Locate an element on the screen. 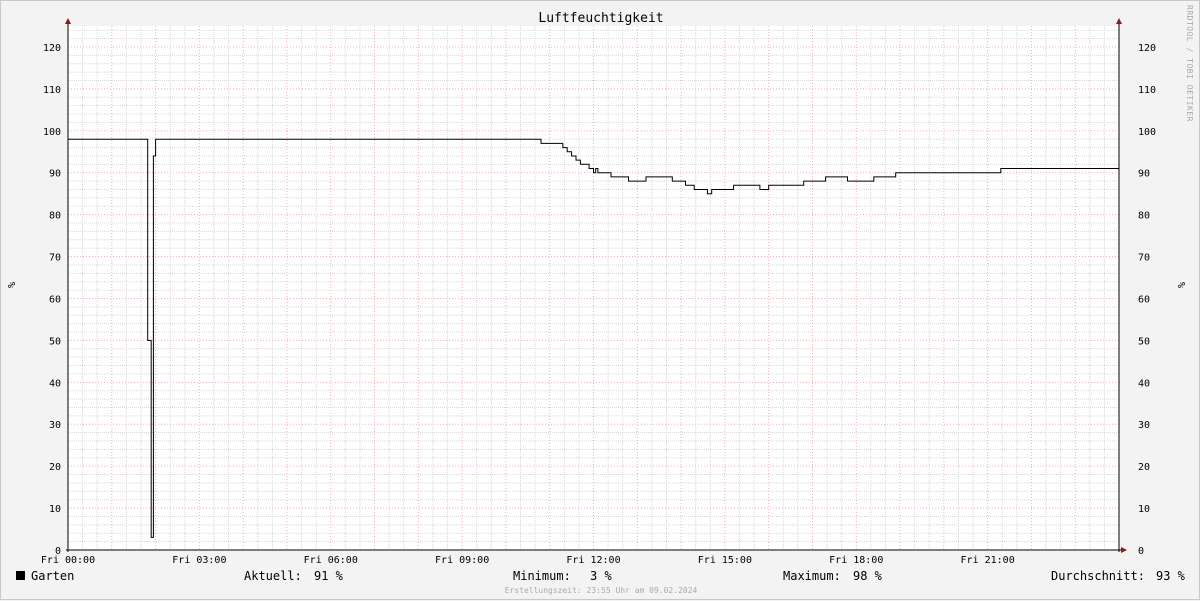  y-tick-label-right: 120 is located at coordinates (1147, 48).